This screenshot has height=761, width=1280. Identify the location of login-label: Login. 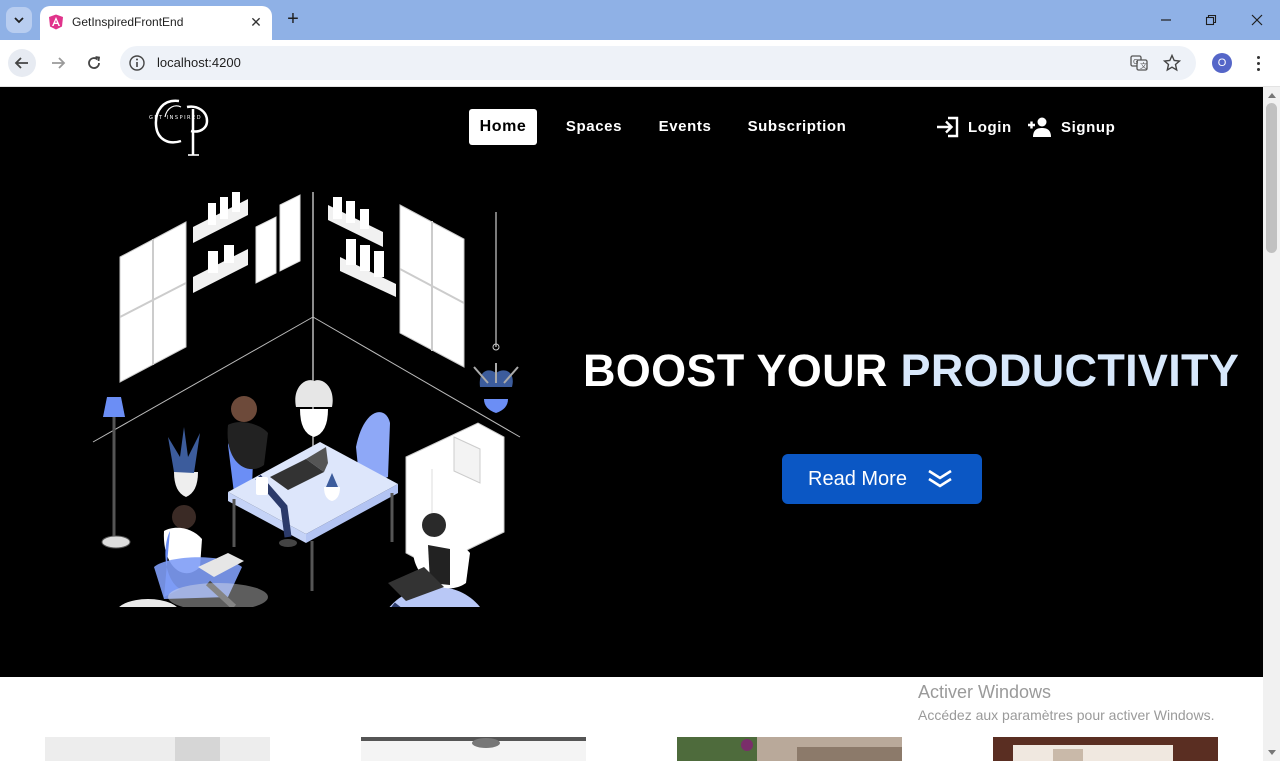
(990, 127).